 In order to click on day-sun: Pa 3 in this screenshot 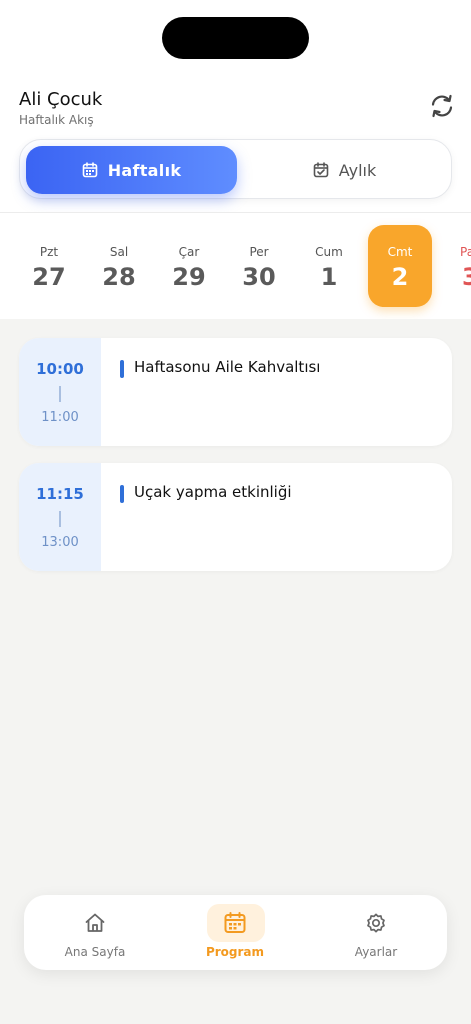, I will do `click(454, 266)`.